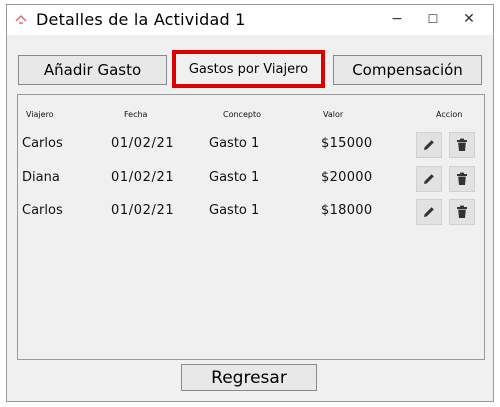 The image size is (500, 407). I want to click on header-traveler: Viajero, so click(40, 114).